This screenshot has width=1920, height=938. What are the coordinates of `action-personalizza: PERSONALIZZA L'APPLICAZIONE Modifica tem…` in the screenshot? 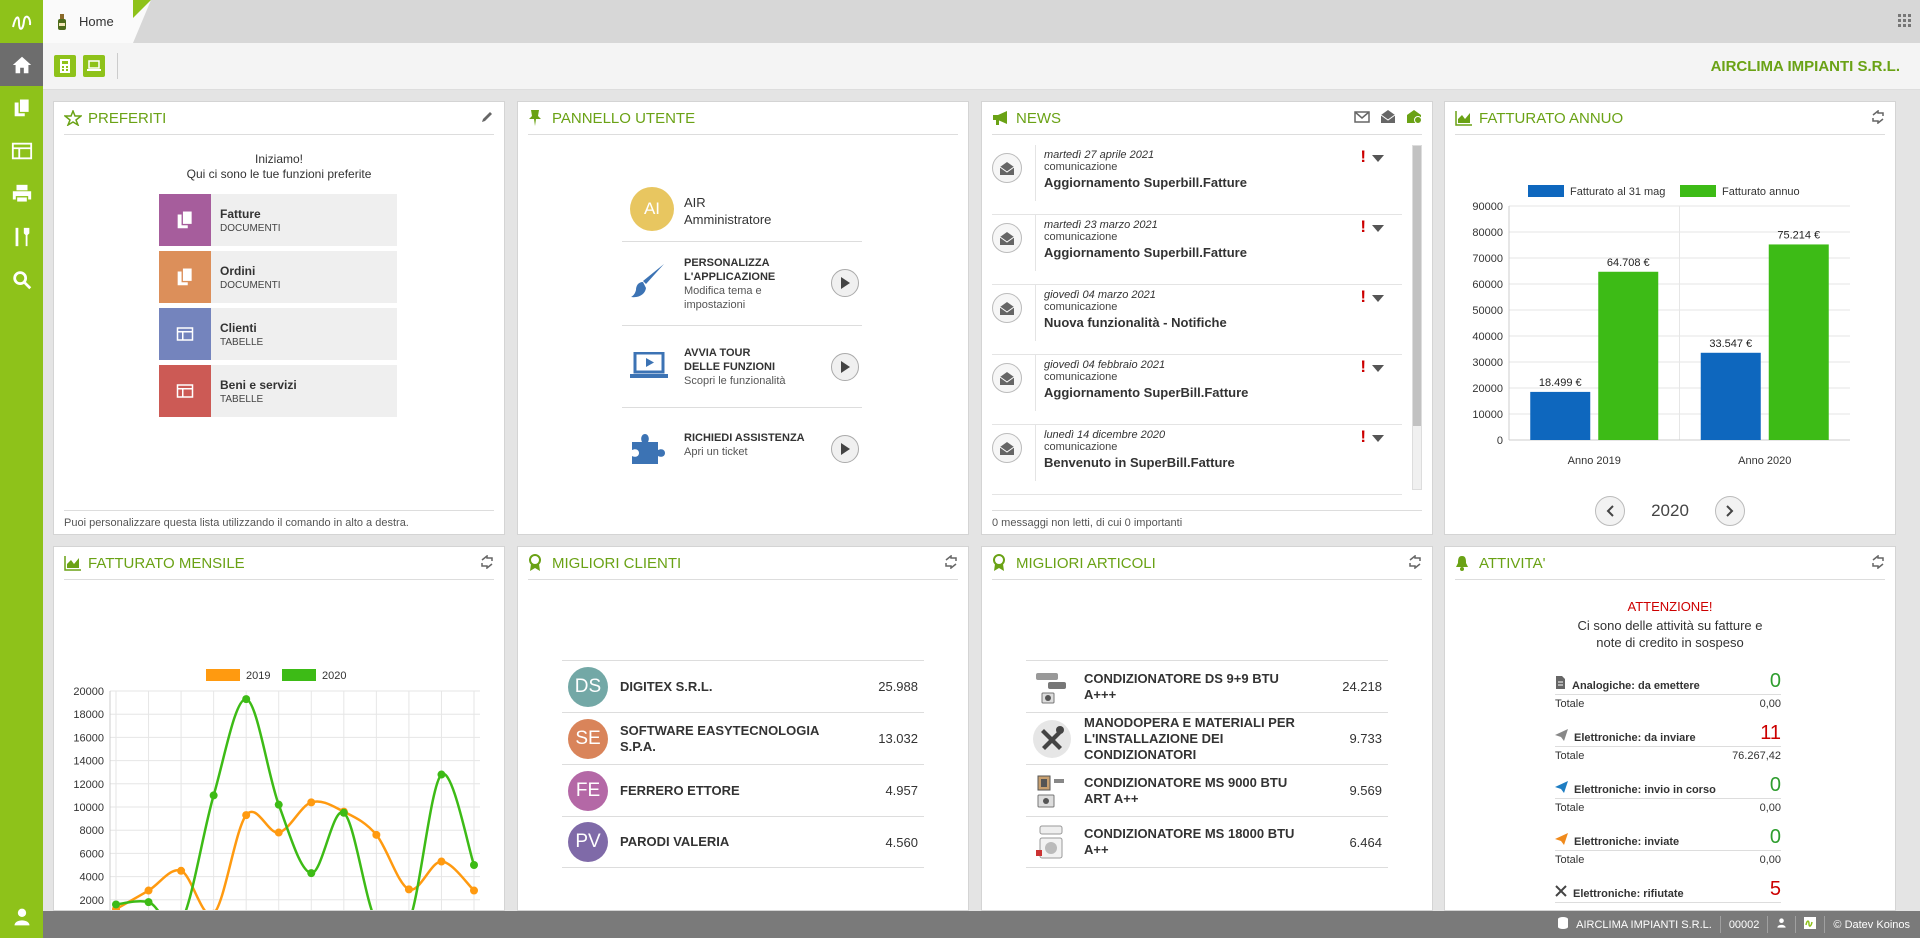 It's located at (742, 283).